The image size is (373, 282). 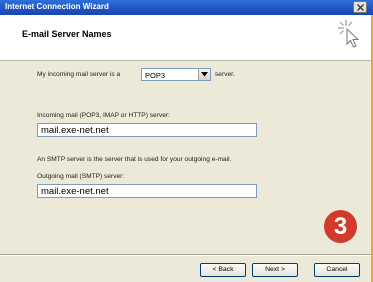 What do you see at coordinates (186, 255) in the screenshot?
I see `footer-divider` at bounding box center [186, 255].